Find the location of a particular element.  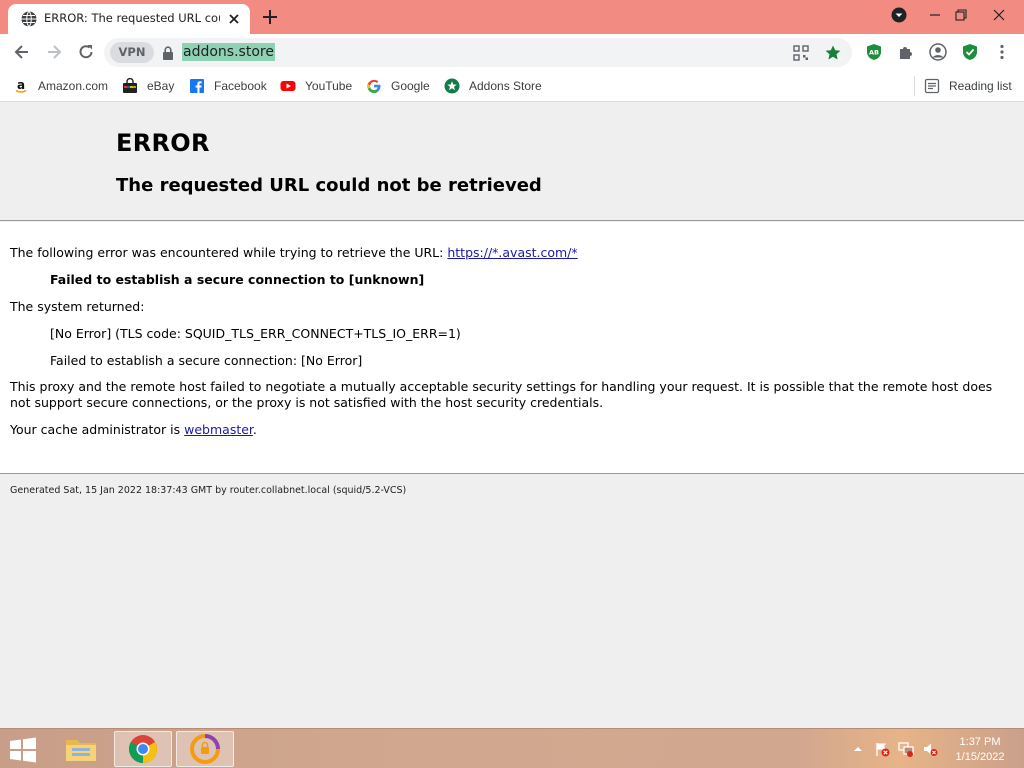

windows-start-icon is located at coordinates (23, 750).